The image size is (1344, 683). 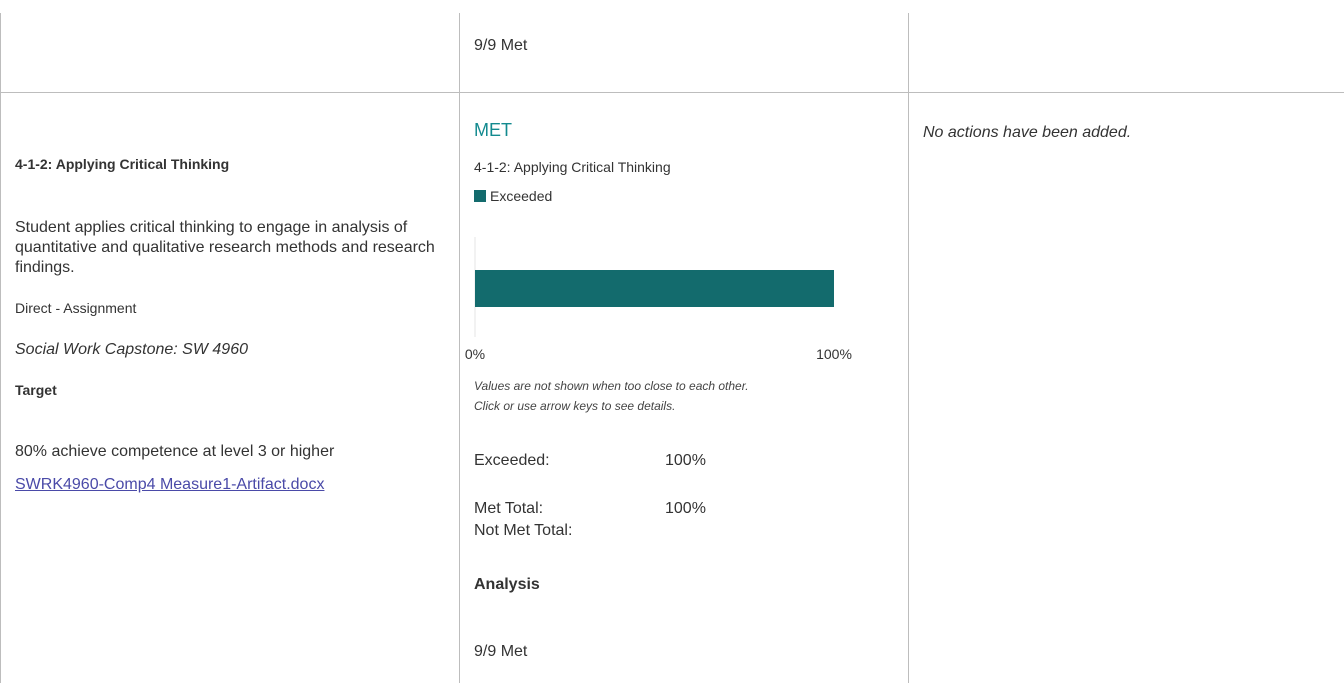 I want to click on no-actions-text: No actions have been added., so click(x=1027, y=132).